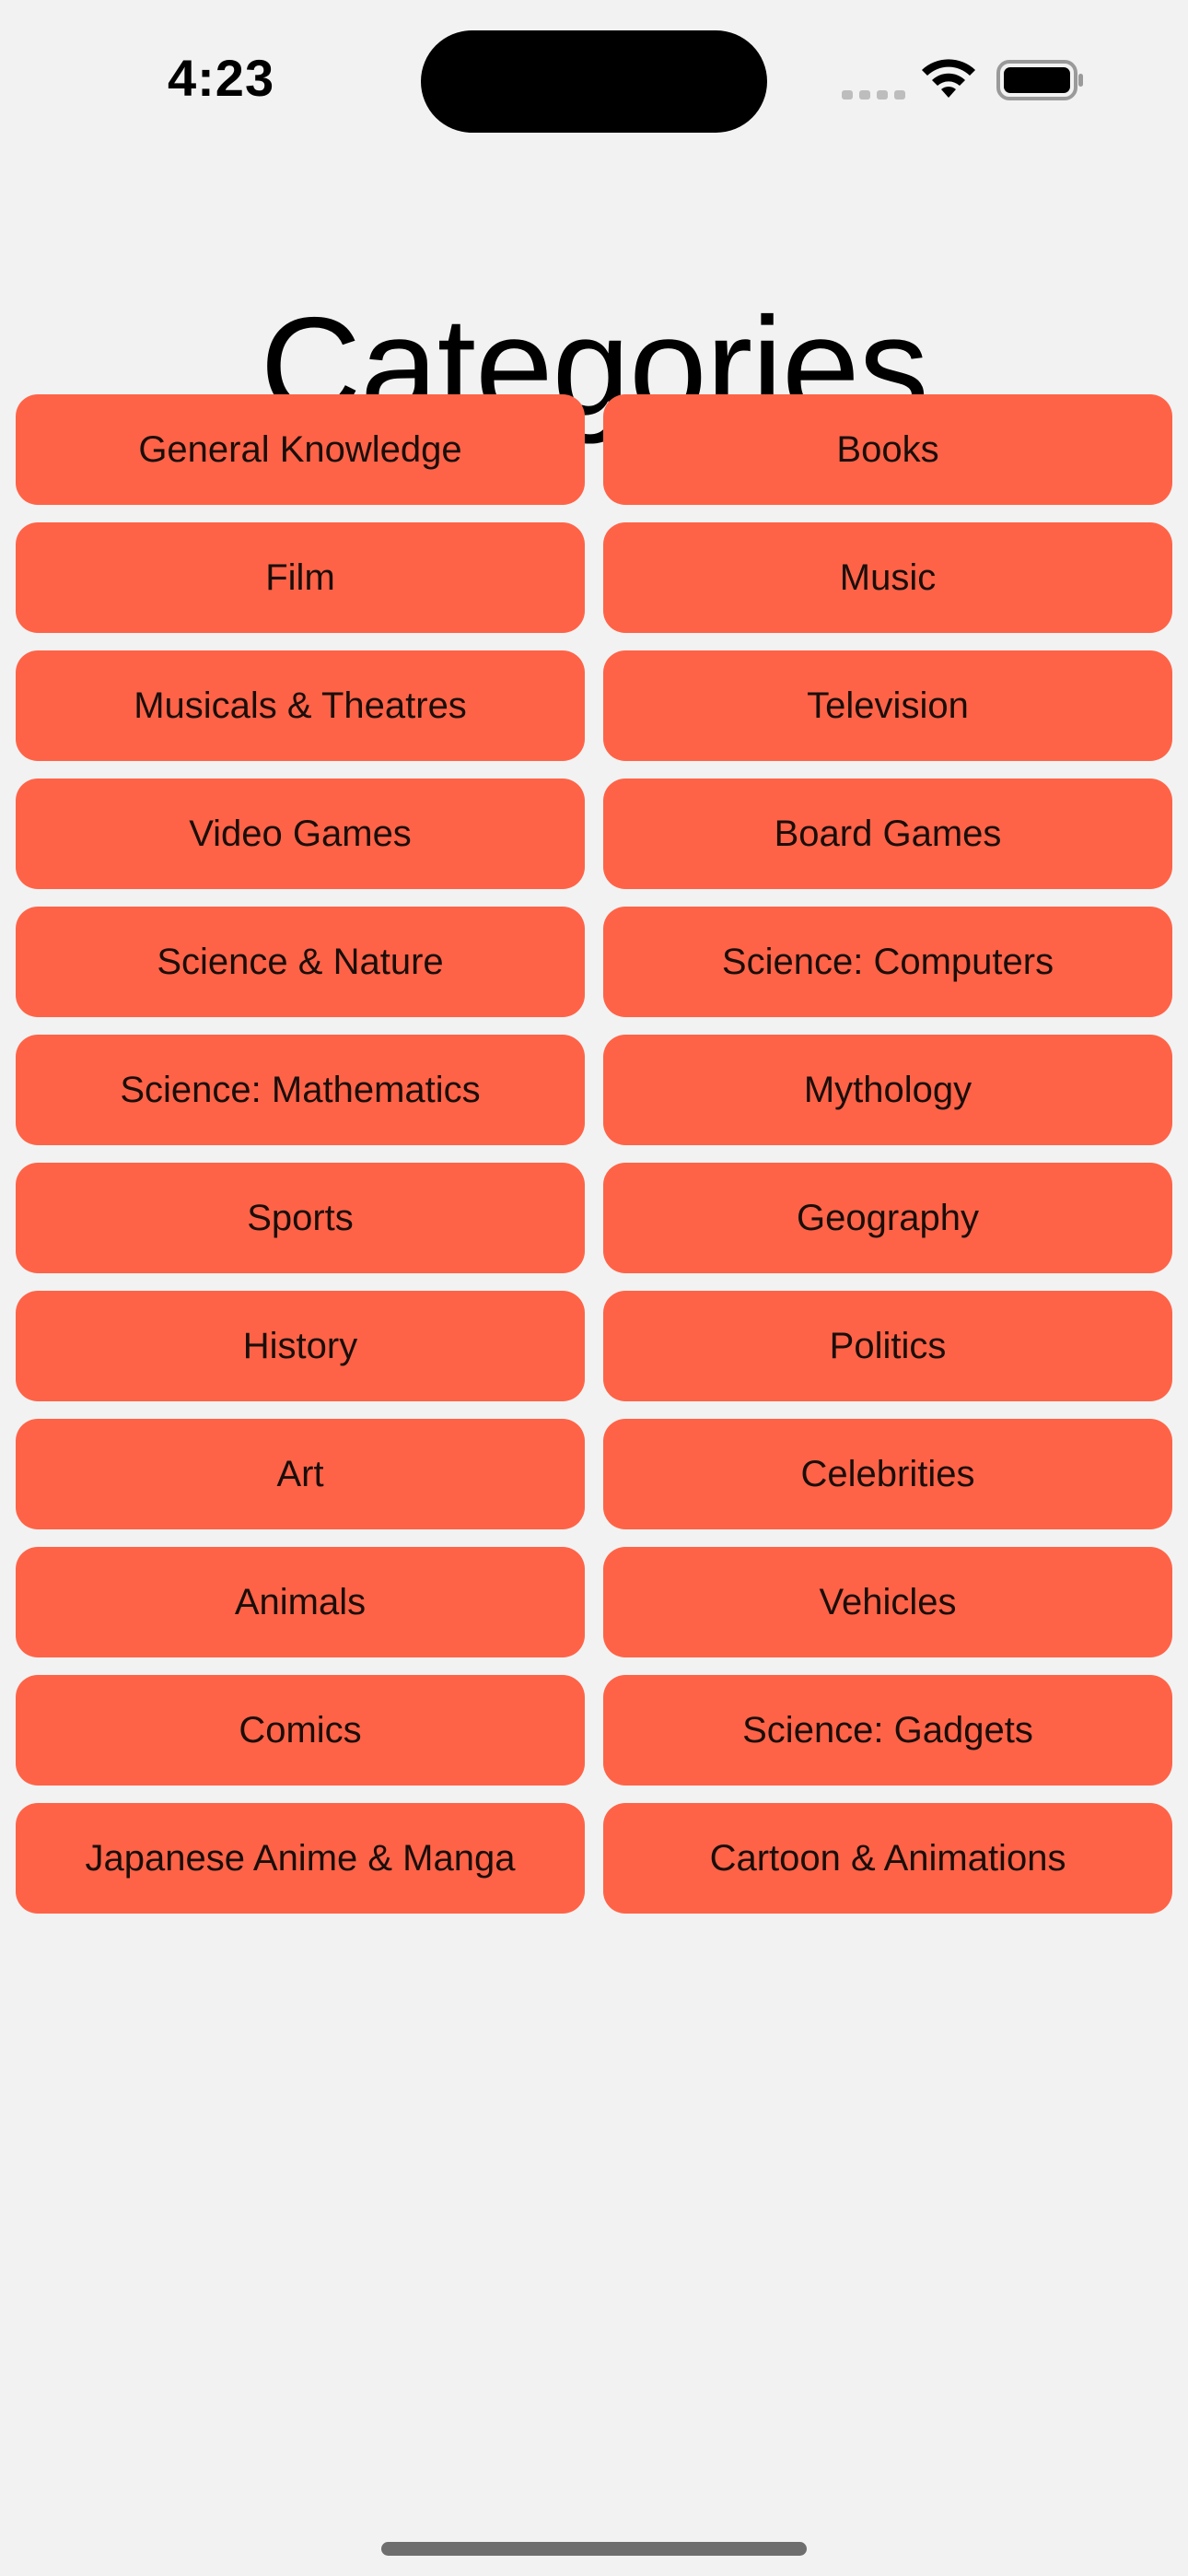  I want to click on category-button-sports: Sports, so click(300, 1218).